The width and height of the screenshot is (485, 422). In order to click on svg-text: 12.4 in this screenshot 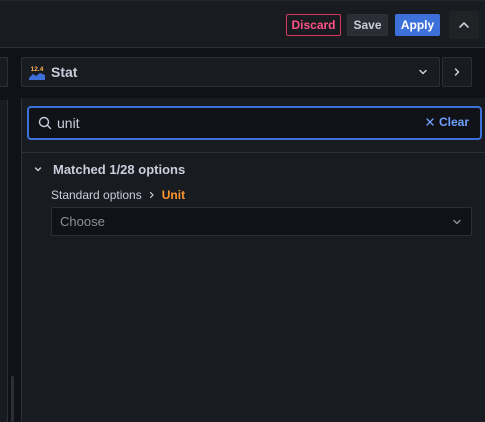, I will do `click(37, 69)`.